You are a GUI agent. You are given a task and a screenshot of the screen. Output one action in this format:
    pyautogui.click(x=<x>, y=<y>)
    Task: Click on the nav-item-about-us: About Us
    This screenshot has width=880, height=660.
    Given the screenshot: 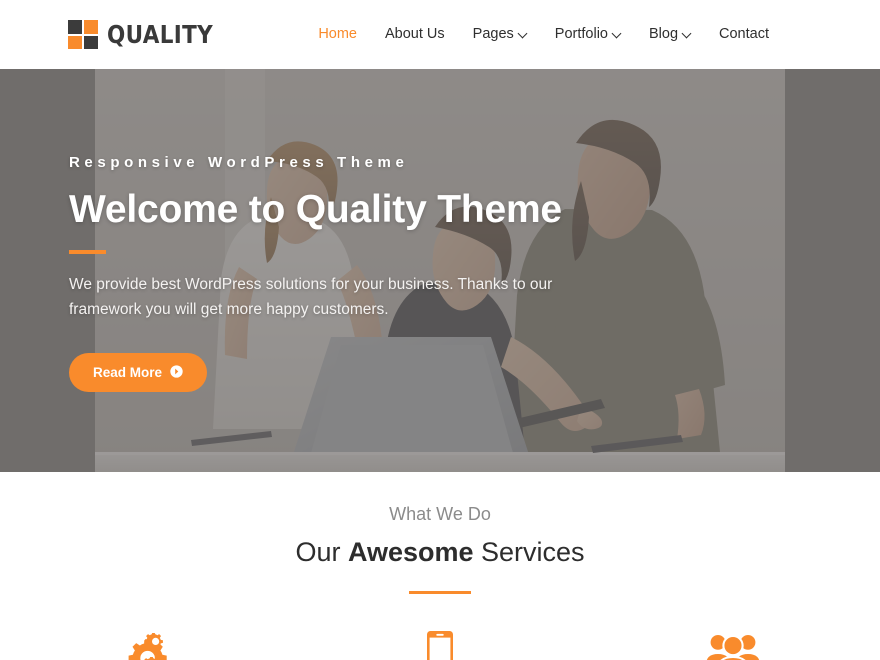 What is the action you would take?
    pyautogui.click(x=415, y=34)
    